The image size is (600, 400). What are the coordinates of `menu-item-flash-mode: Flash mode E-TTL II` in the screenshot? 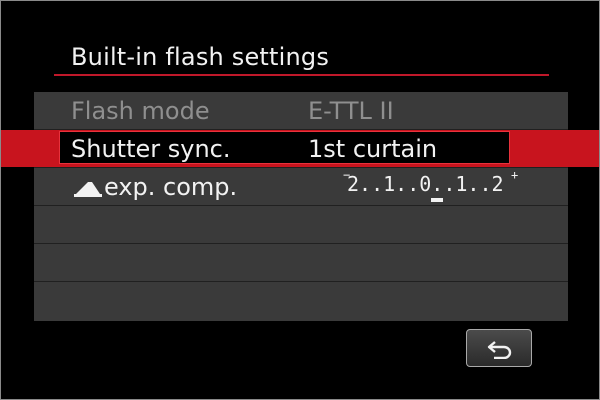 It's located at (301, 110).